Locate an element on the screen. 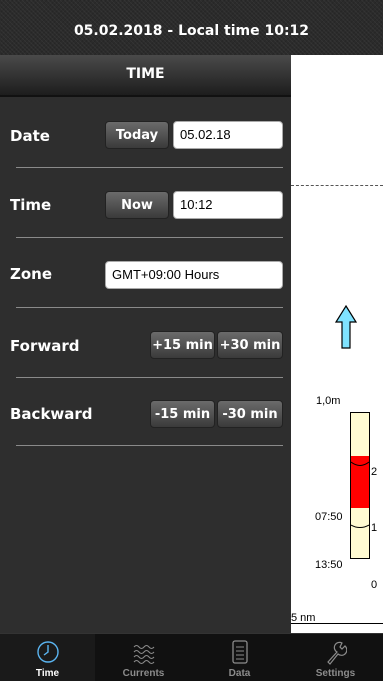 The width and height of the screenshot is (383, 681). tab-bar: Time Currents Data Settings is located at coordinates (191, 657).